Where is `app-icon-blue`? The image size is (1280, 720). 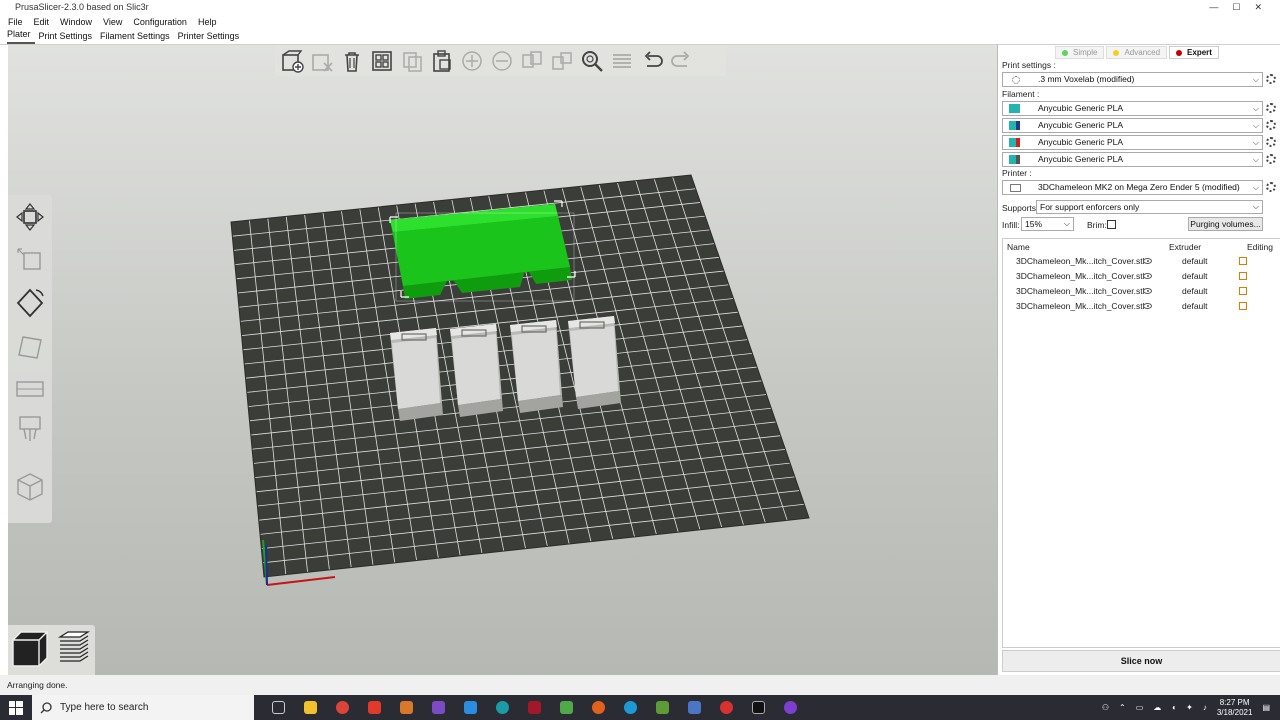 app-icon-blue is located at coordinates (694, 707).